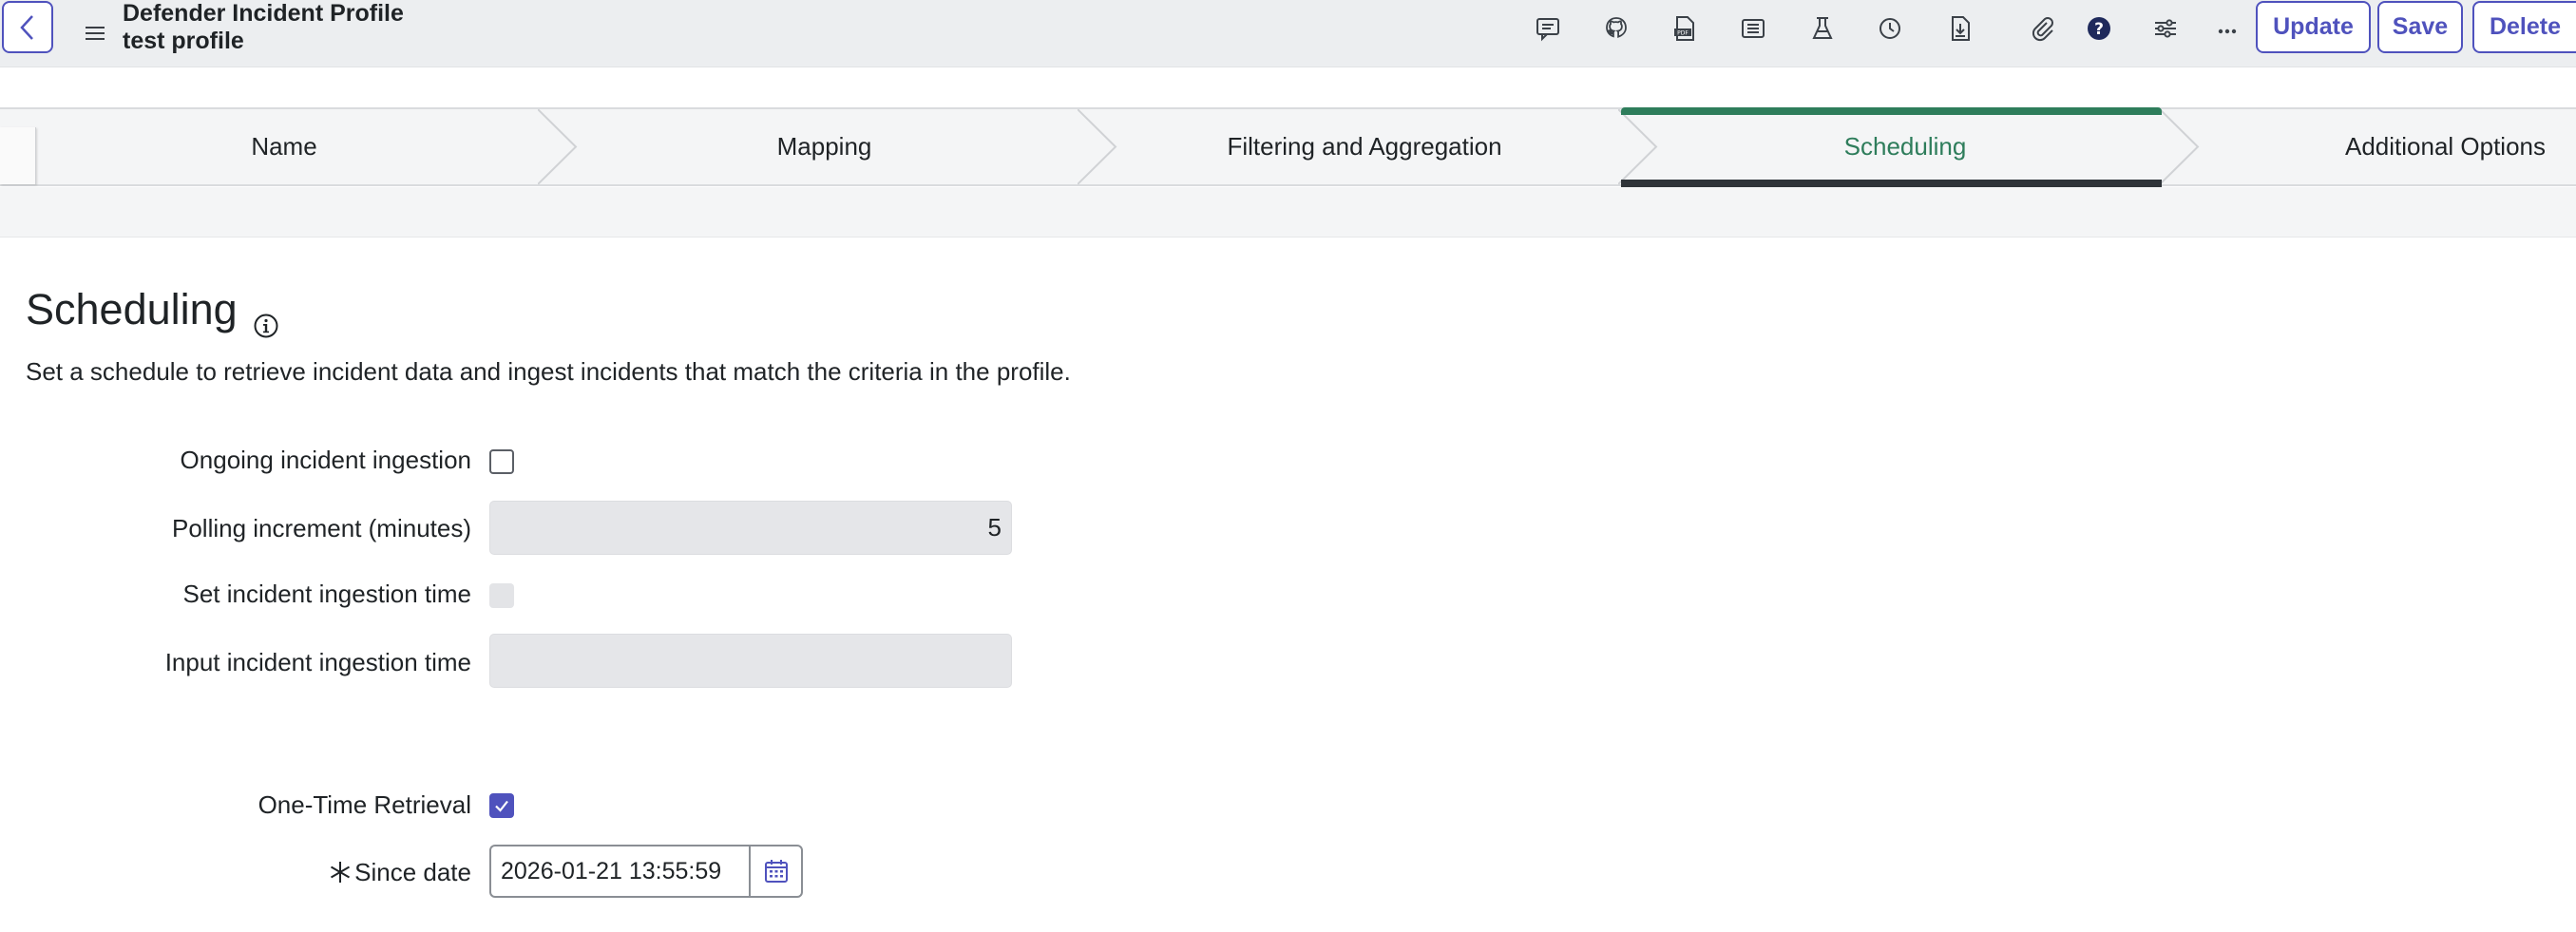 This screenshot has height=932, width=2576. Describe the element at coordinates (2042, 28) in the screenshot. I see `paperclip-icon` at that location.